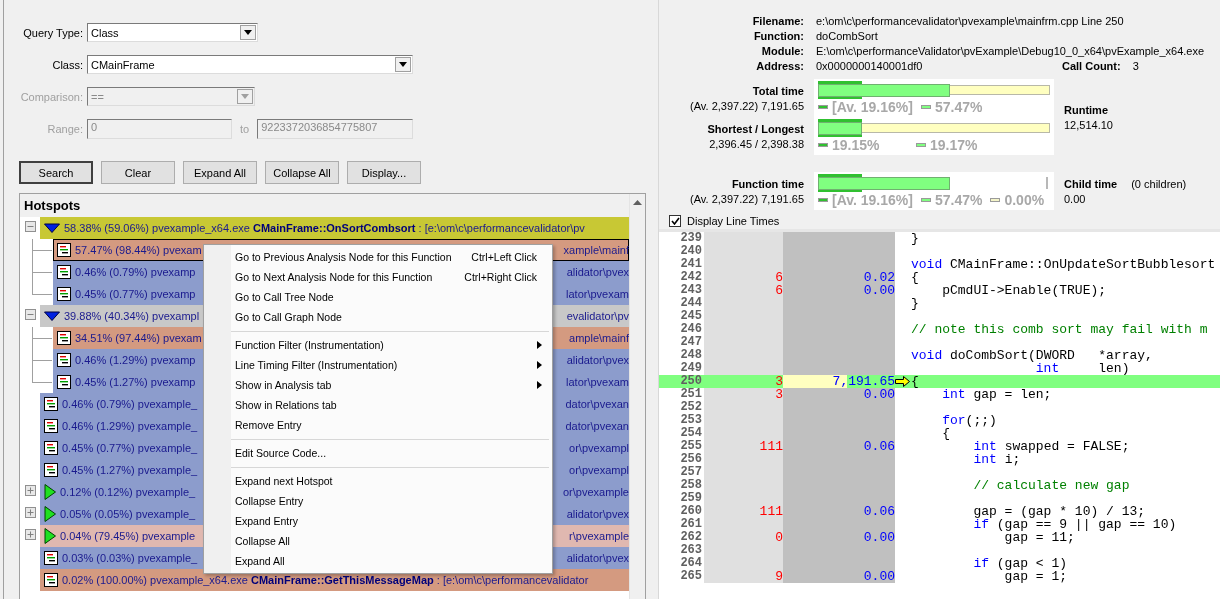 The width and height of the screenshot is (1220, 599). What do you see at coordinates (1032, 355) in the screenshot?
I see `code-line: void doCombSort(DWORD *array,` at bounding box center [1032, 355].